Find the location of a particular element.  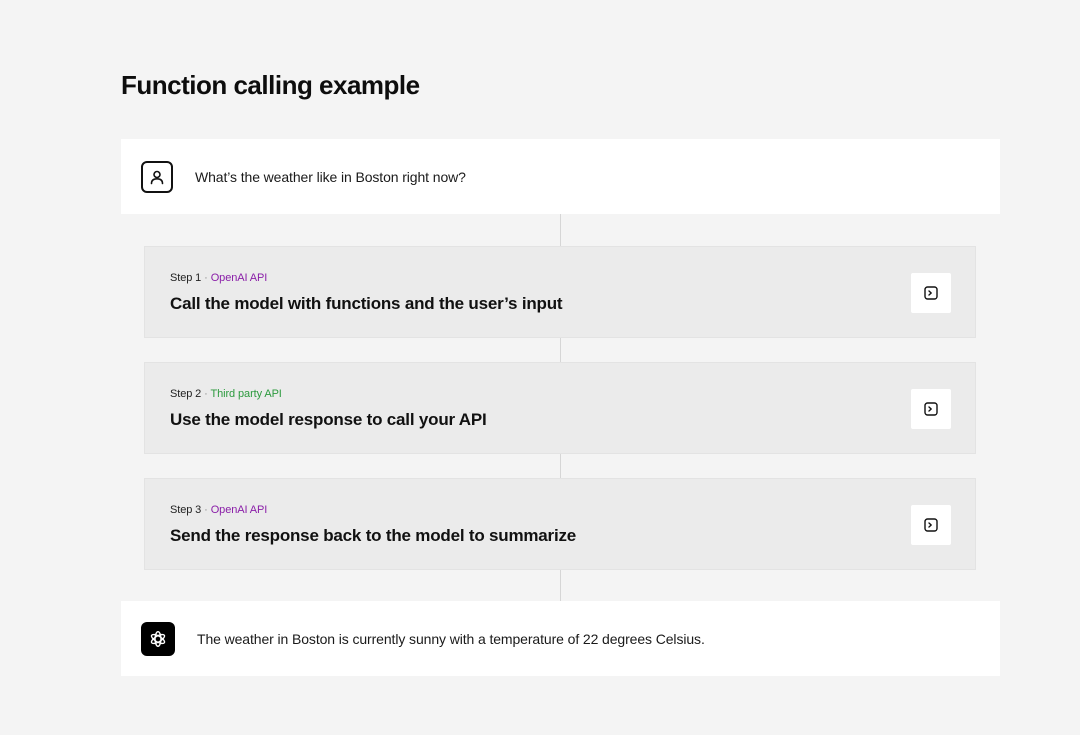

step-number: Step 2 is located at coordinates (186, 394).